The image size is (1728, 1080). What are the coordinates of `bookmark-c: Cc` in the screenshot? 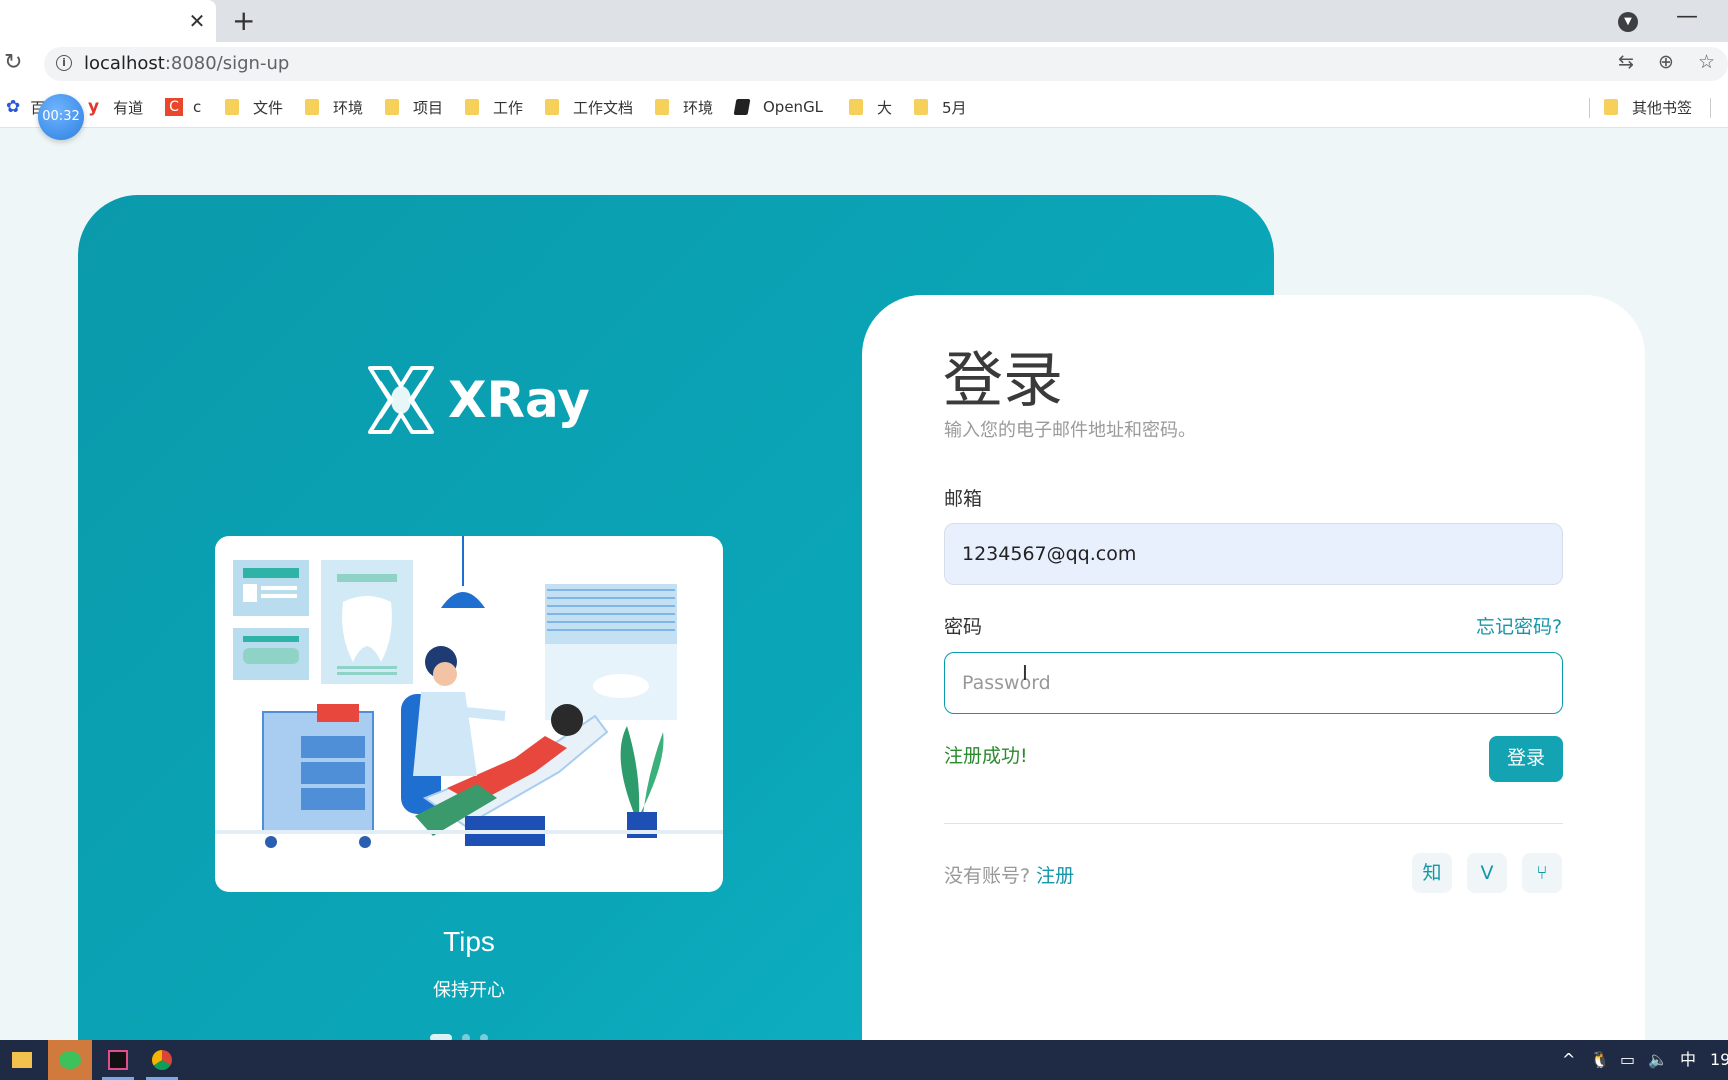 It's located at (183, 107).